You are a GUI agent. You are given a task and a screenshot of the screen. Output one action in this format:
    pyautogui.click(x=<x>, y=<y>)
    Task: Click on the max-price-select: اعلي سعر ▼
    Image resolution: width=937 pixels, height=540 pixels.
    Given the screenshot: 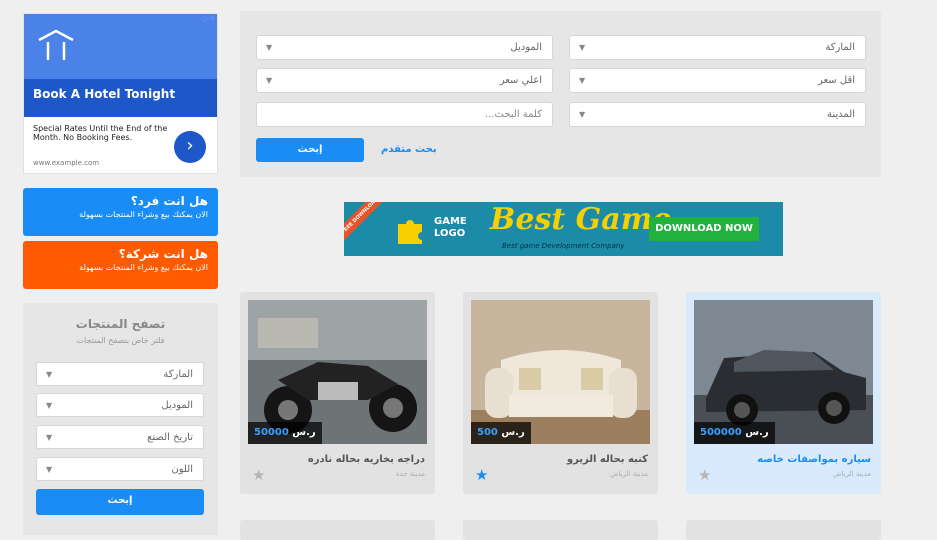 What is the action you would take?
    pyautogui.click(x=404, y=80)
    